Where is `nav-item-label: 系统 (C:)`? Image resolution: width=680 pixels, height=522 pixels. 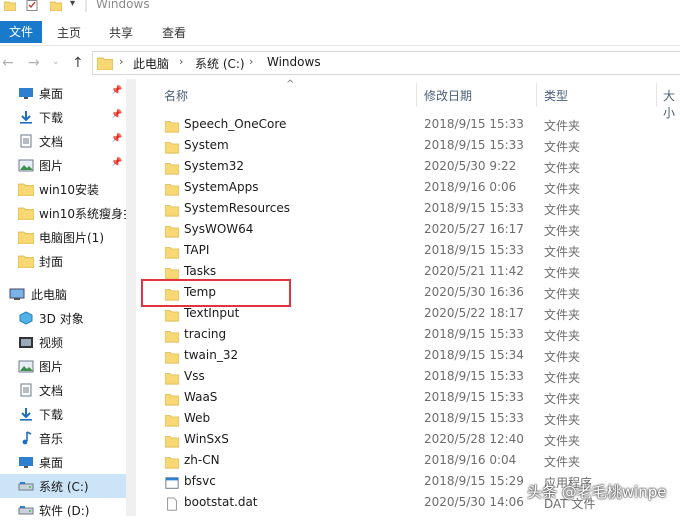 nav-item-label: 系统 (C:) is located at coordinates (64, 487).